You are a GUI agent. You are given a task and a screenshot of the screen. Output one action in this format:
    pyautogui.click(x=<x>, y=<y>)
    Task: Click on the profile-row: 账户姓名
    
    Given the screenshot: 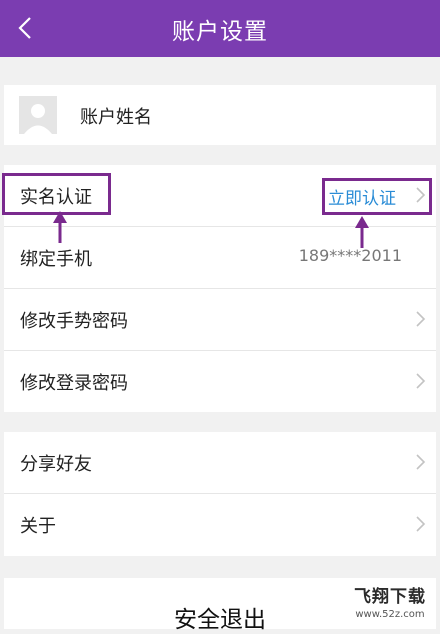 What is the action you would take?
    pyautogui.click(x=220, y=115)
    